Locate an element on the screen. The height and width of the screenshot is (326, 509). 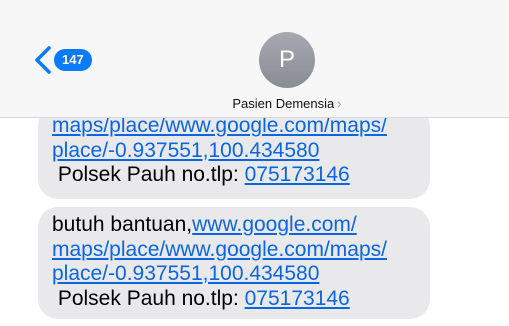
map-link: maps/place/www.google.com/maps/ is located at coordinates (219, 249).